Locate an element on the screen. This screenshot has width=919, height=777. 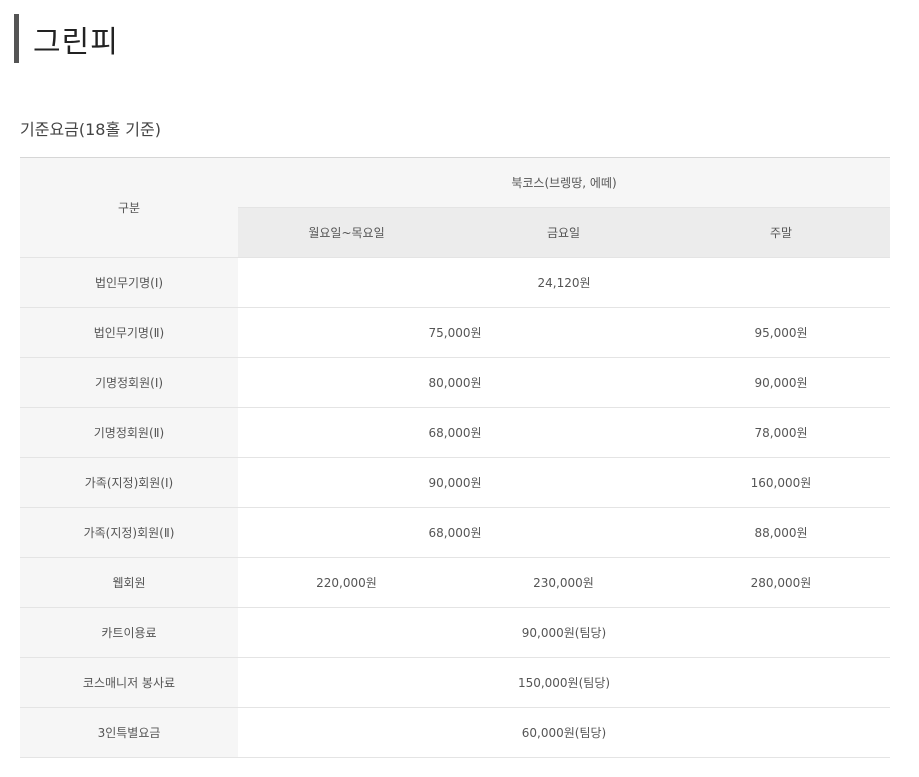
table-row: 웹회원 220,000원 230,000원 280,000원 is located at coordinates (455, 582).